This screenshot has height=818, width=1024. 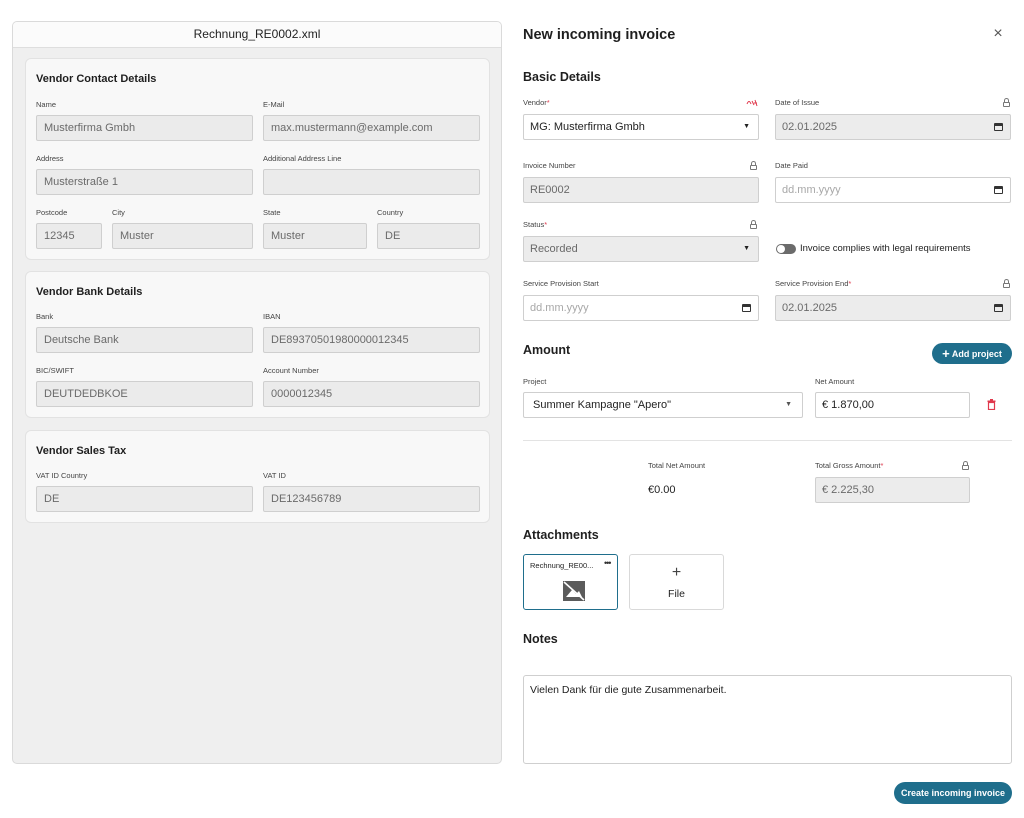 I want to click on name-label: Name, so click(x=46, y=104).